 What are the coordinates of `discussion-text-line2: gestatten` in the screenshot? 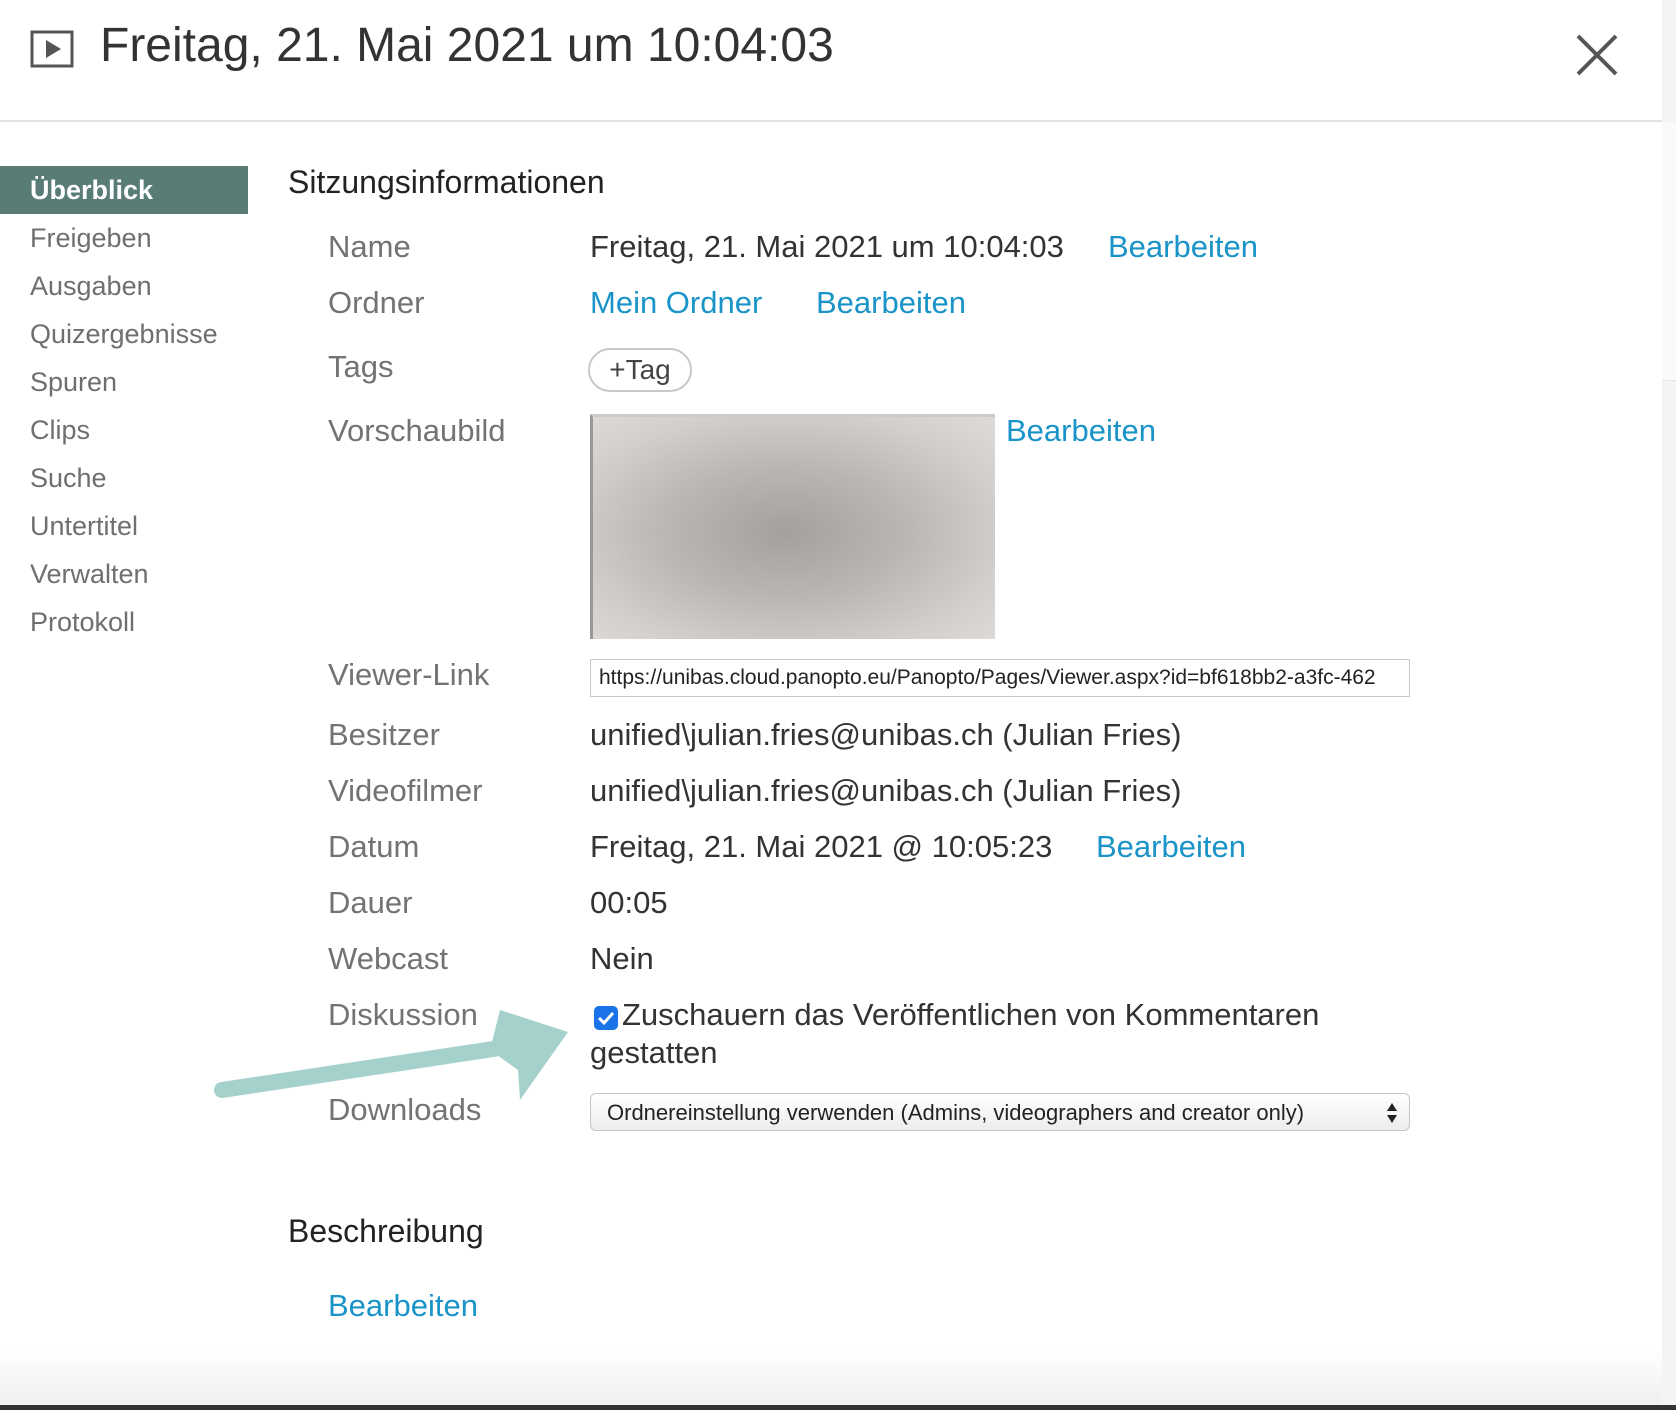 It's located at (654, 1052).